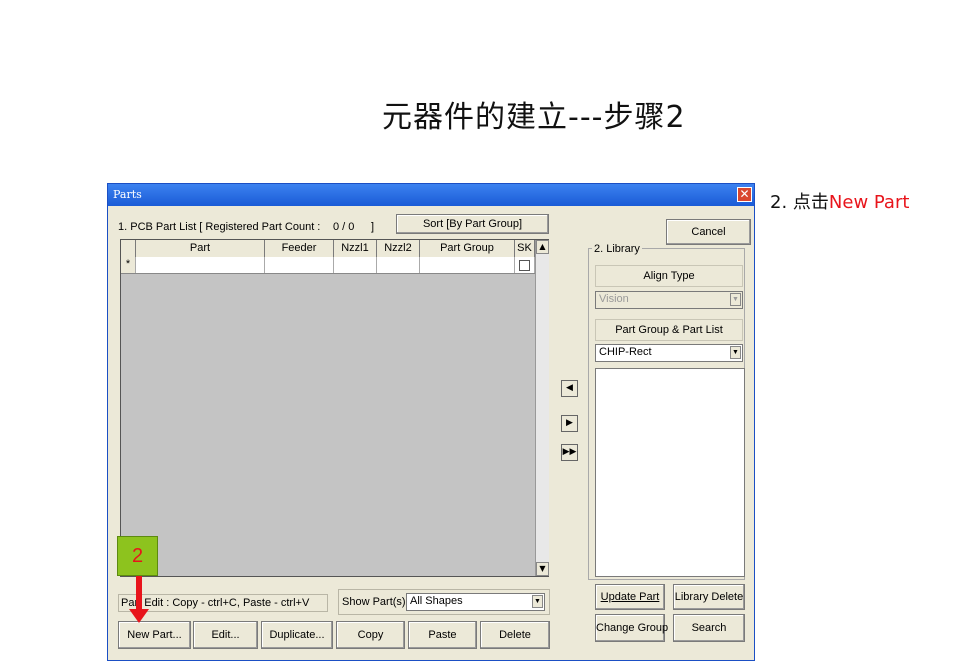 The image size is (980, 672). I want to click on column-feeder: Feeder, so click(299, 248).